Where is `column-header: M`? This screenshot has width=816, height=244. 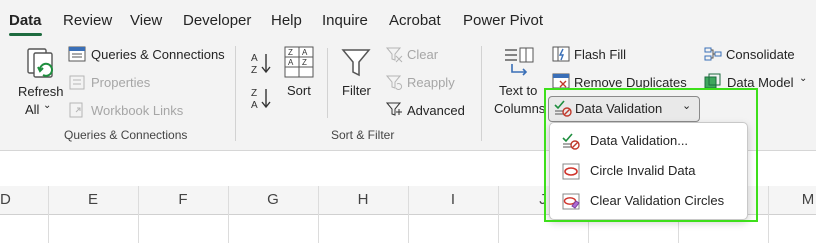
column-header: M is located at coordinates (808, 200).